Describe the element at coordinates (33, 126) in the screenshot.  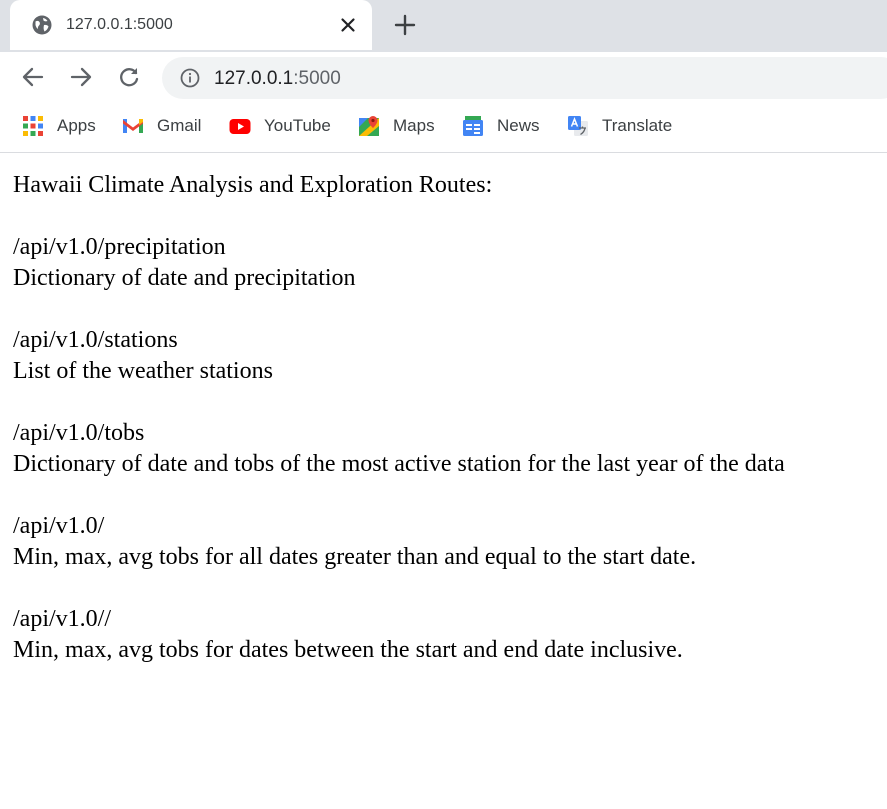
I see `apps-grid-icon` at that location.